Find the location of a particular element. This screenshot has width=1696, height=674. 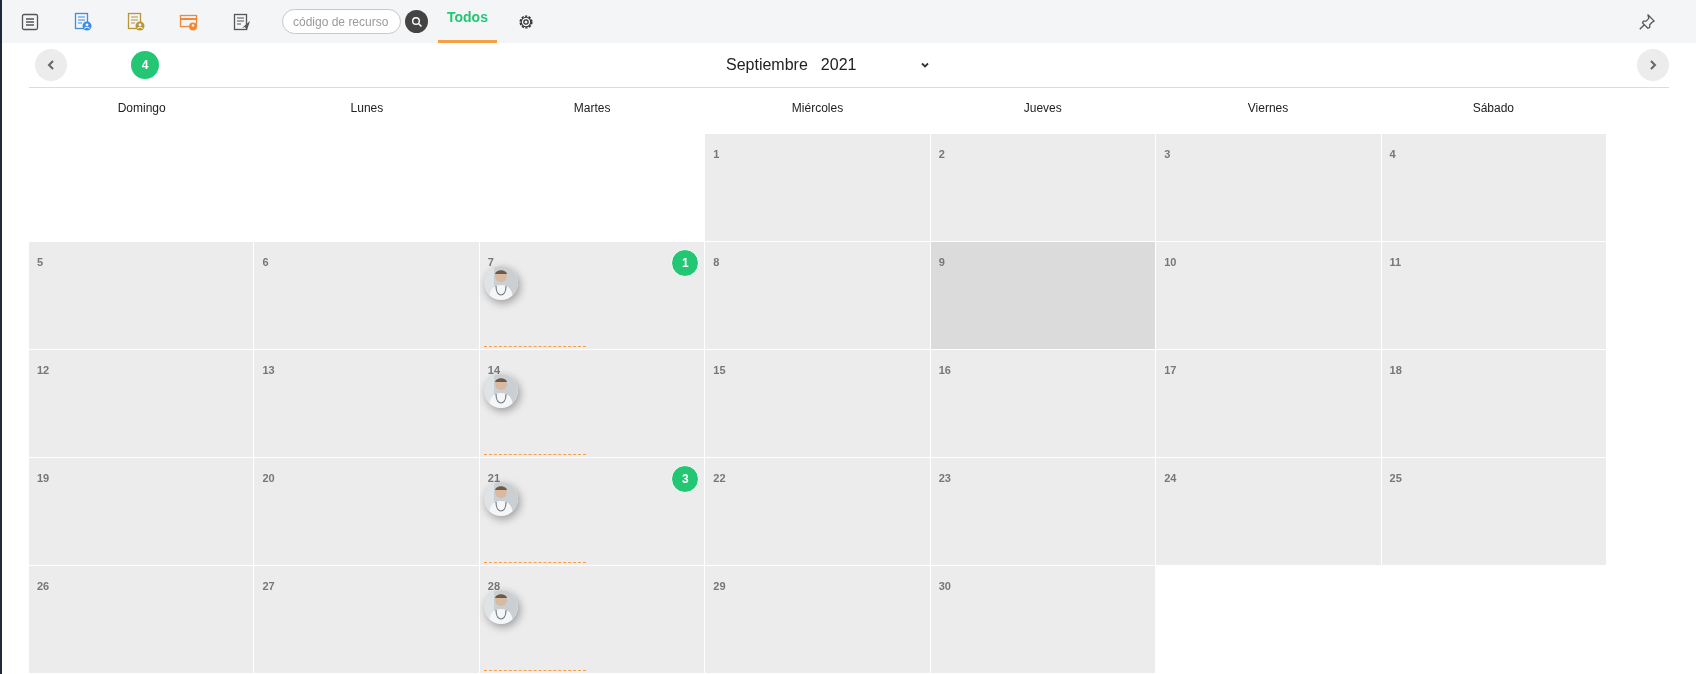

day-number: 15 is located at coordinates (719, 370).